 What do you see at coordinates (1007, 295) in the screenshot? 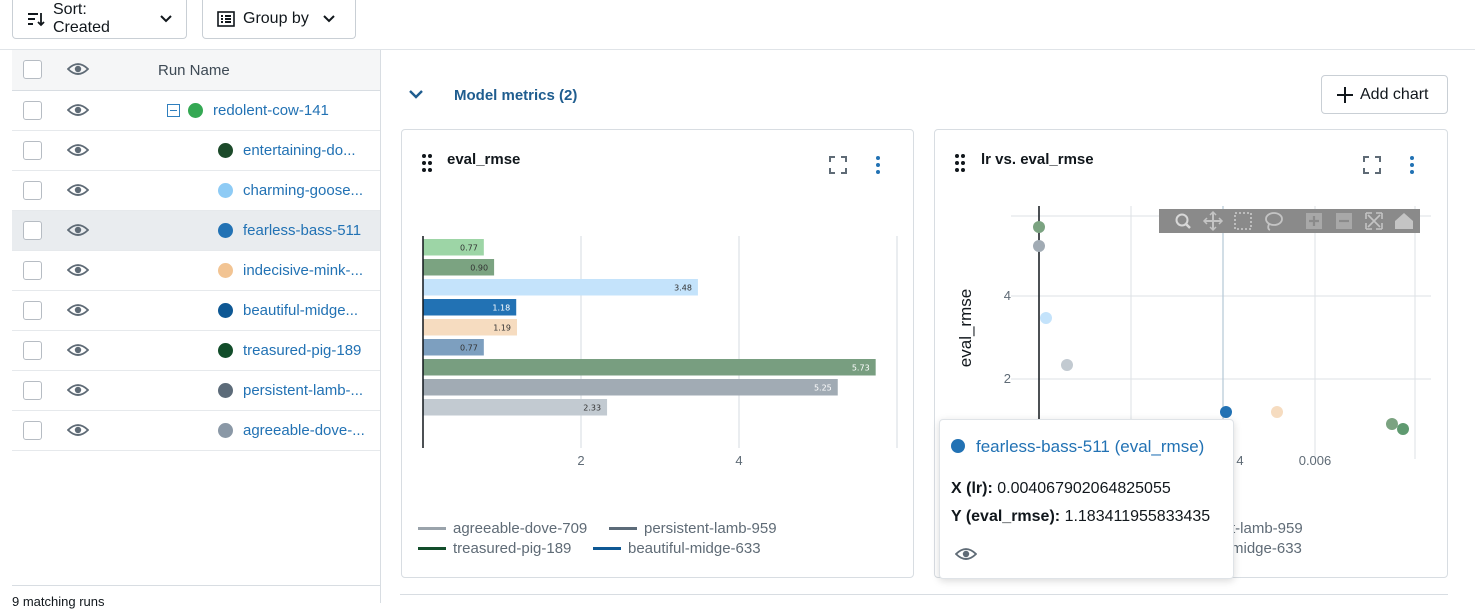
I see `y-tick-label: 4` at bounding box center [1007, 295].